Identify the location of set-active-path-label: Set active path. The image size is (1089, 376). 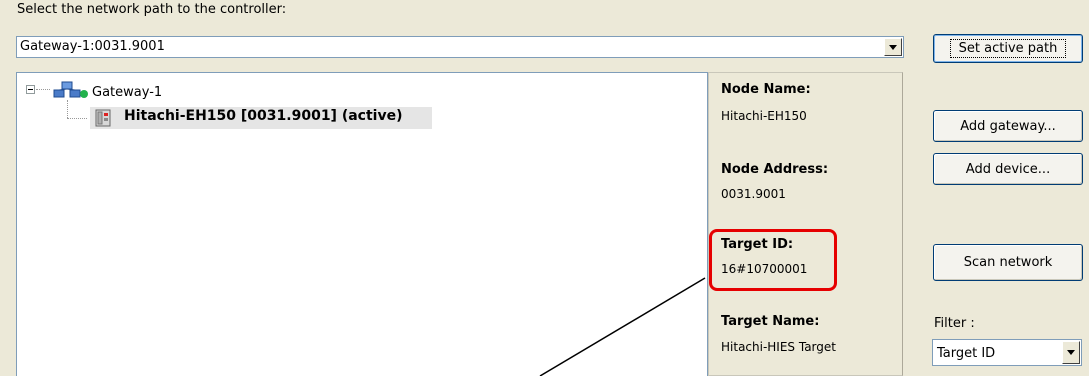
(1008, 48).